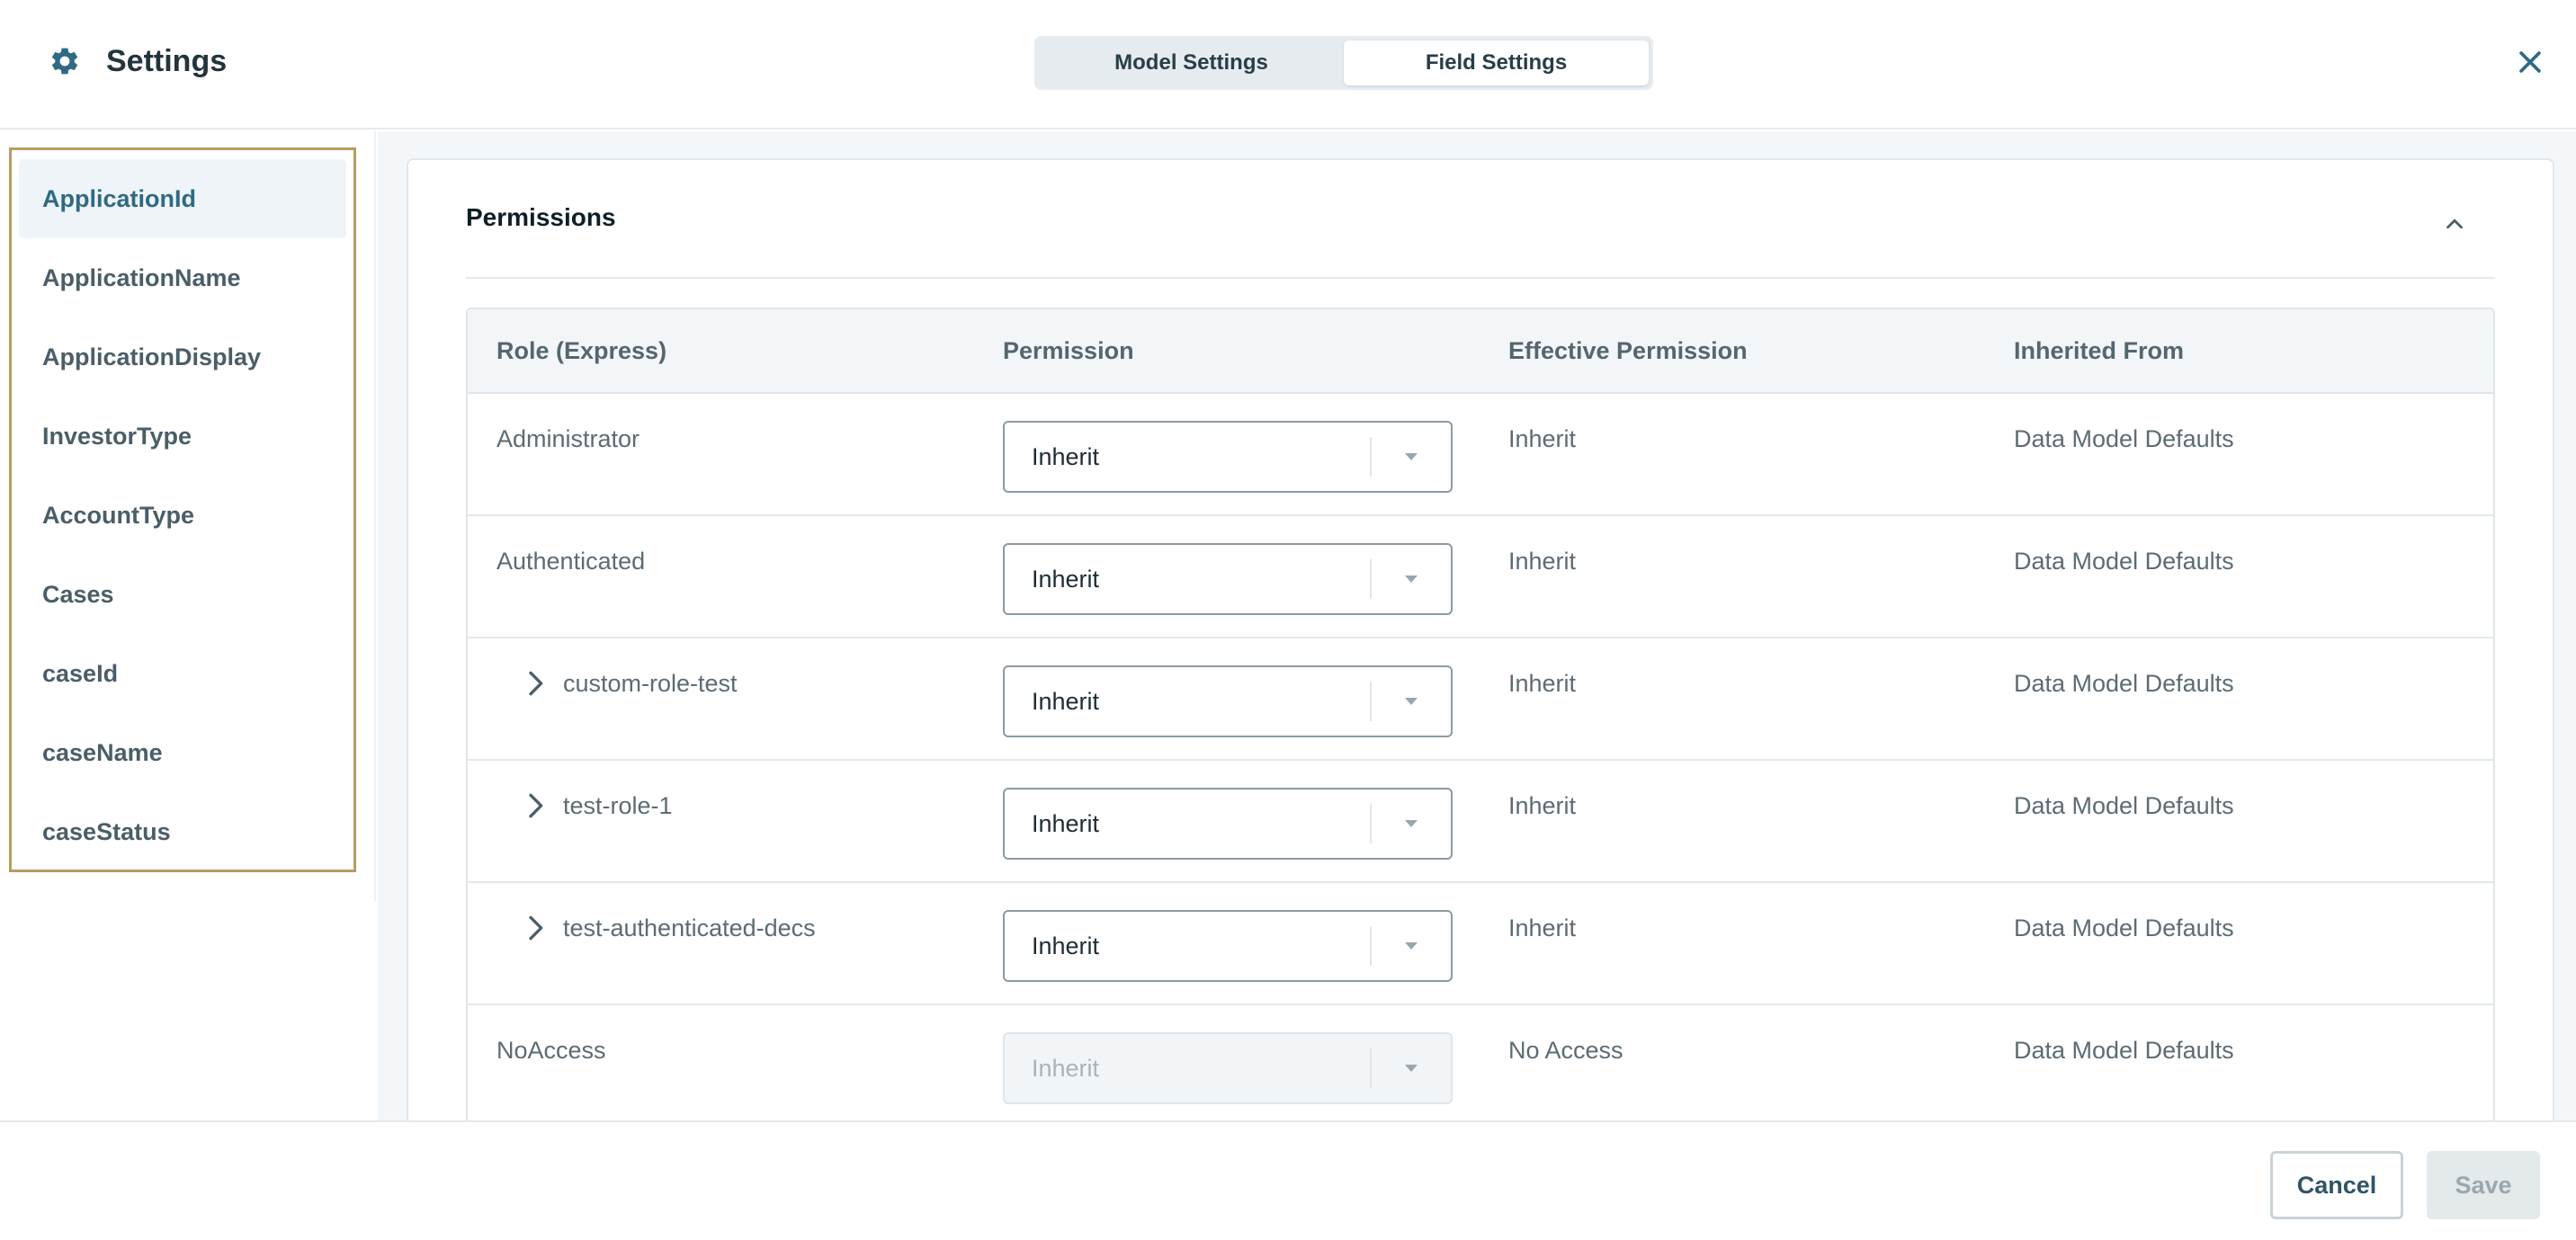 The width and height of the screenshot is (2576, 1240). Describe the element at coordinates (2099, 350) in the screenshot. I see `column-header-inherited-from: Inherited From` at that location.